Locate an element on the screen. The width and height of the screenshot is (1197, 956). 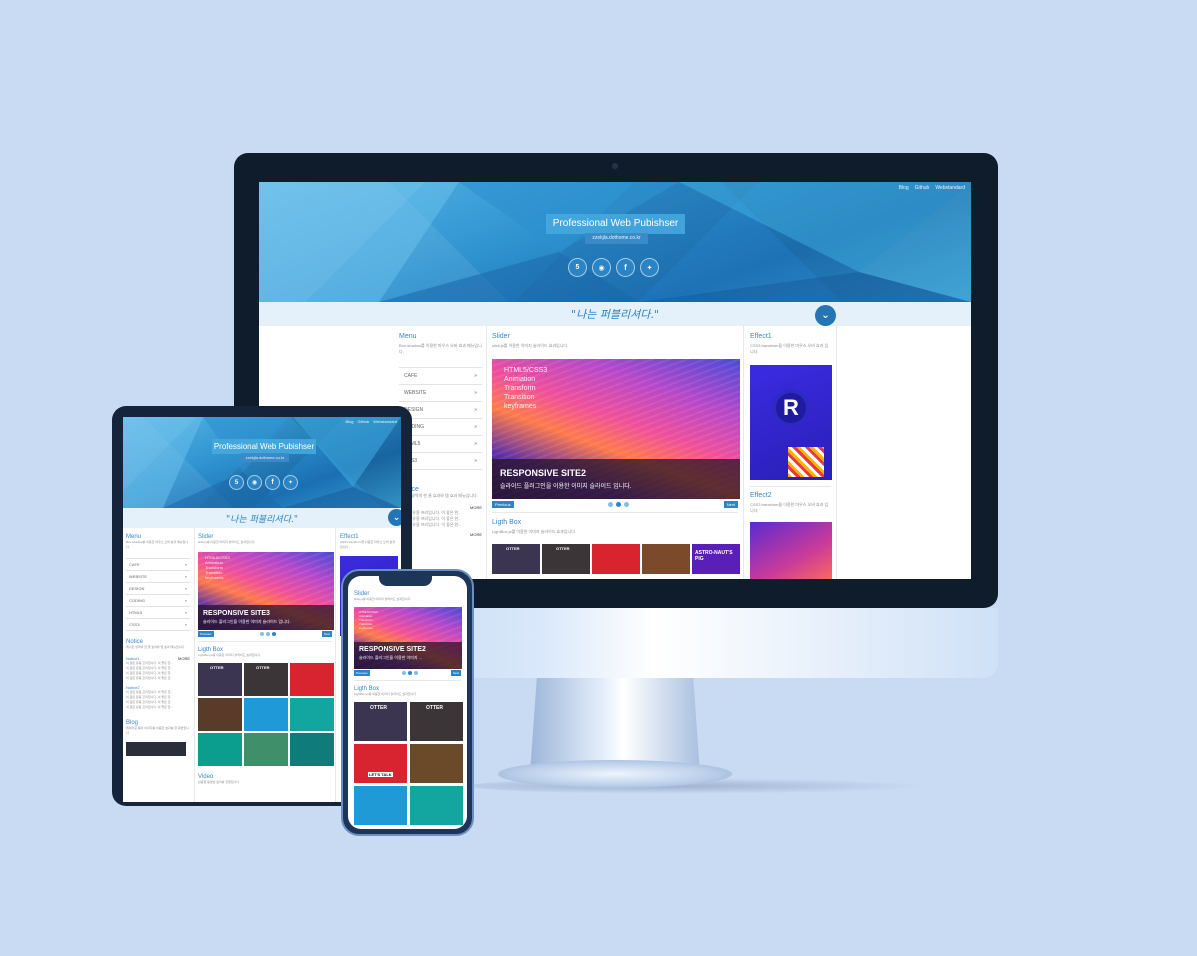
more-link: MORE is located at coordinates (184, 658).